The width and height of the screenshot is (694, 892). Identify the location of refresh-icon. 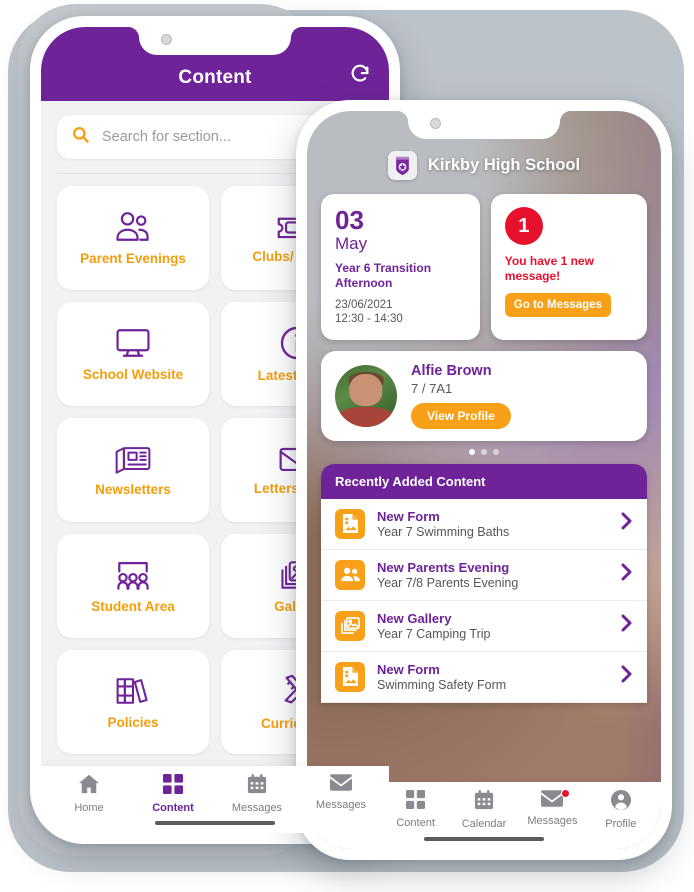
(360, 76).